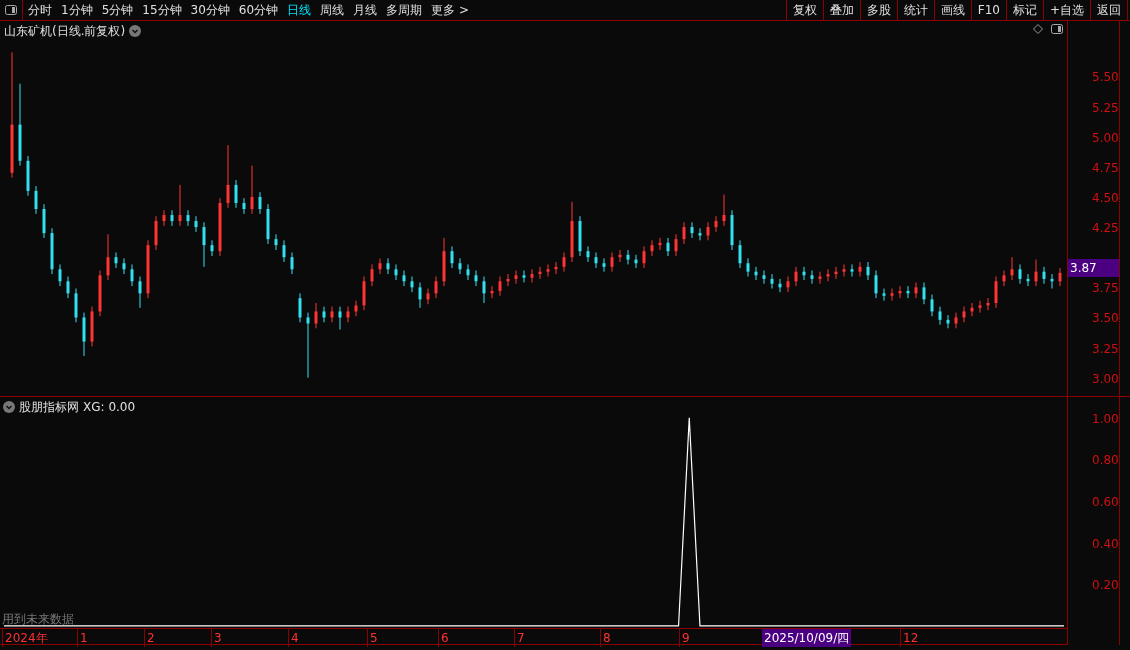 The height and width of the screenshot is (650, 1130). I want to click on indicator-axis-label: 0.80, so click(1105, 461).